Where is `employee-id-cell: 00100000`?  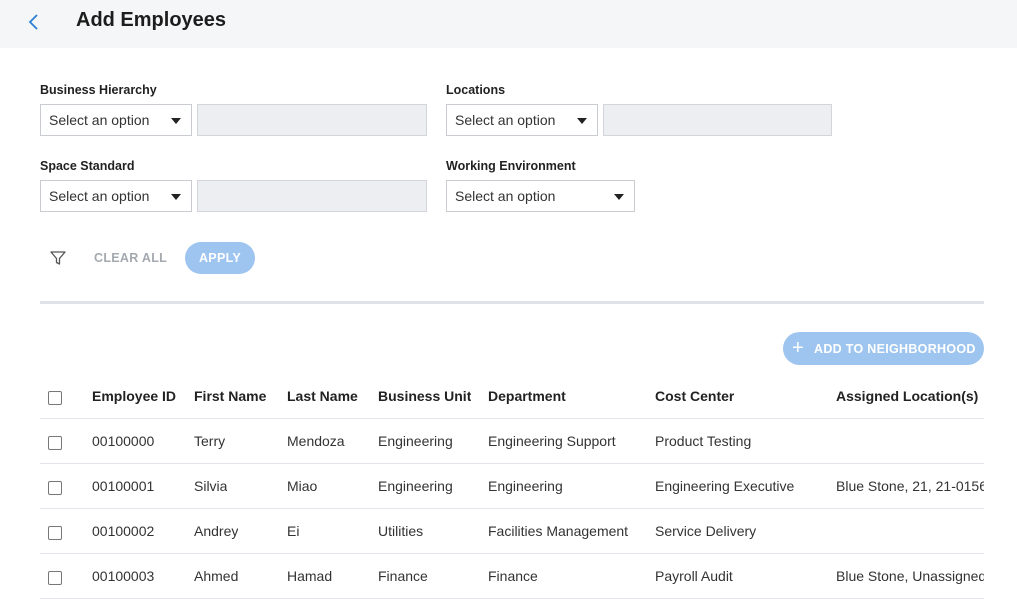
employee-id-cell: 00100000 is located at coordinates (123, 441).